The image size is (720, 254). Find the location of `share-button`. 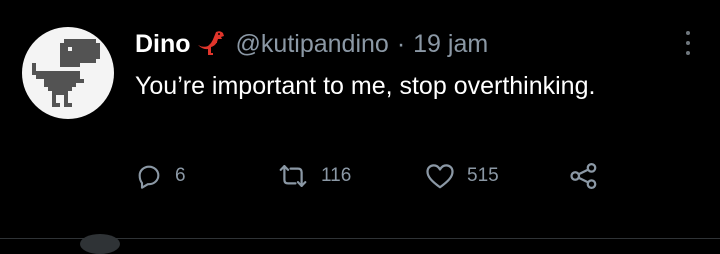

share-button is located at coordinates (584, 176).